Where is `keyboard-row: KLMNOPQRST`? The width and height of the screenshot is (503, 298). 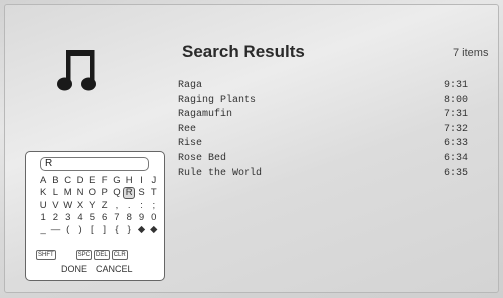 keyboard-row: KLMNOPQRST is located at coordinates (99, 193).